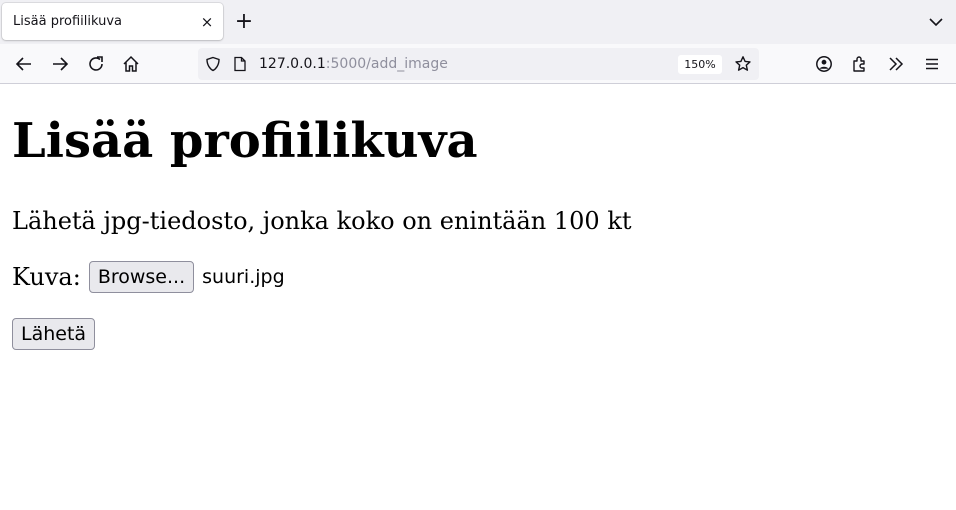 Image resolution: width=956 pixels, height=510 pixels. I want to click on new-tab-icon: +, so click(244, 22).